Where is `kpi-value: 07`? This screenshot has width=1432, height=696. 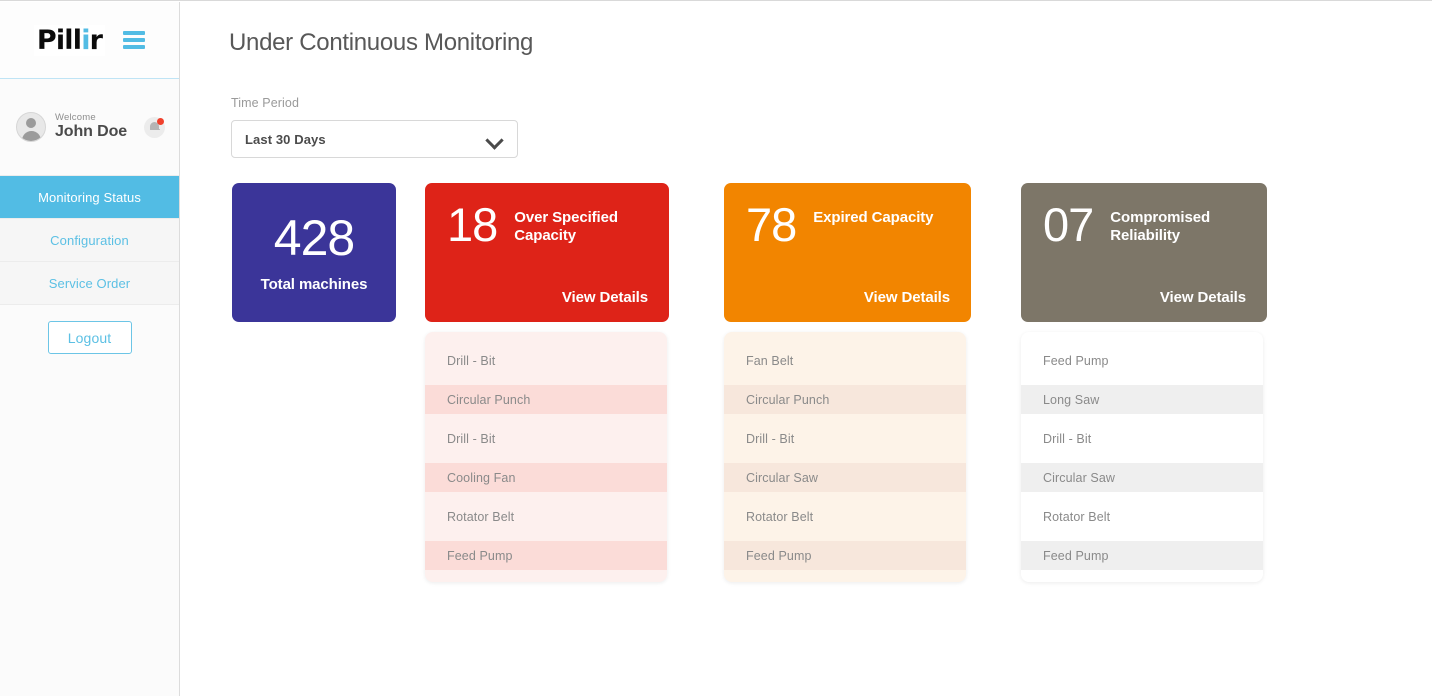
kpi-value: 07 is located at coordinates (1068, 224).